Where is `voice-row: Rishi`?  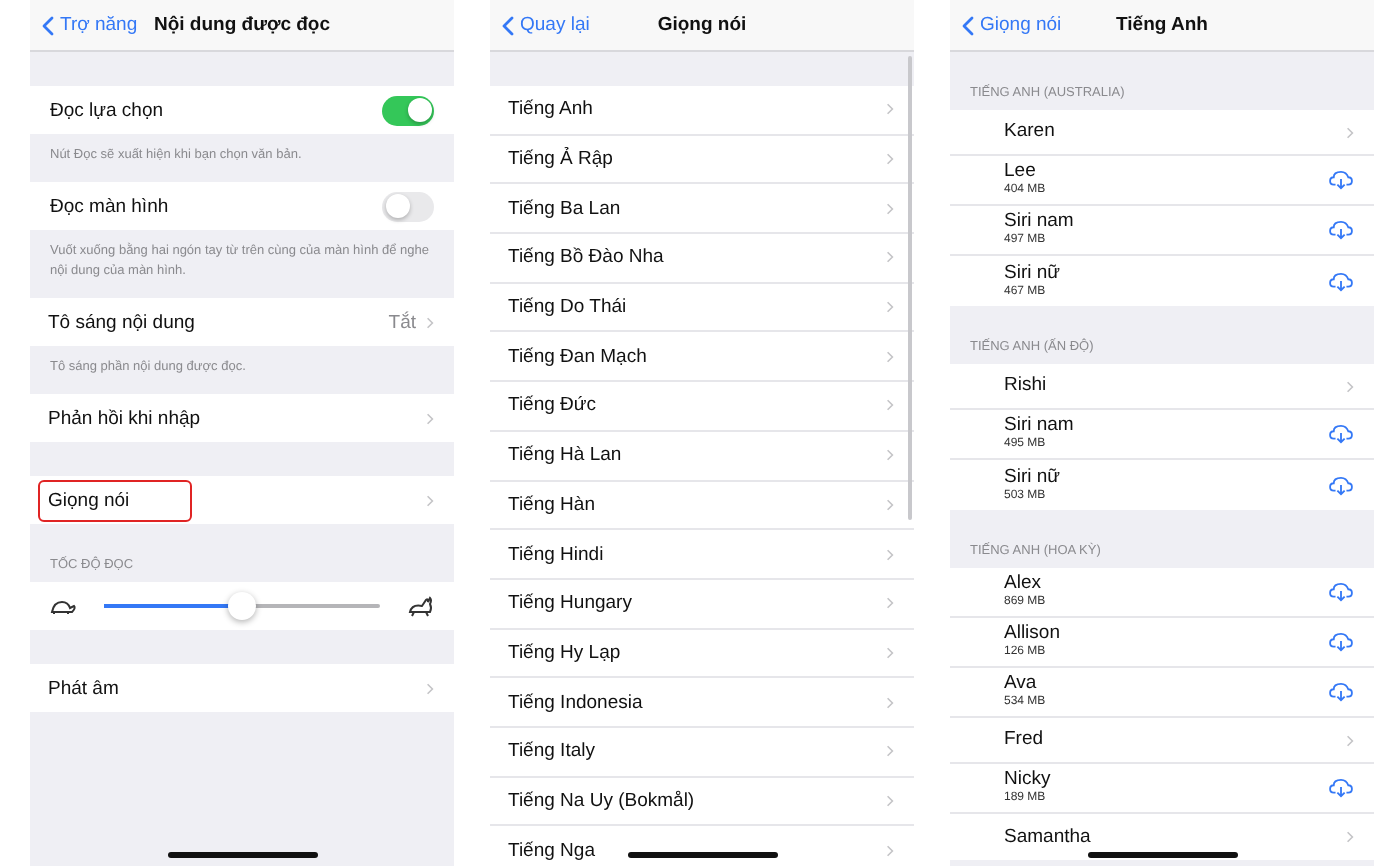 voice-row: Rishi is located at coordinates (1162, 387).